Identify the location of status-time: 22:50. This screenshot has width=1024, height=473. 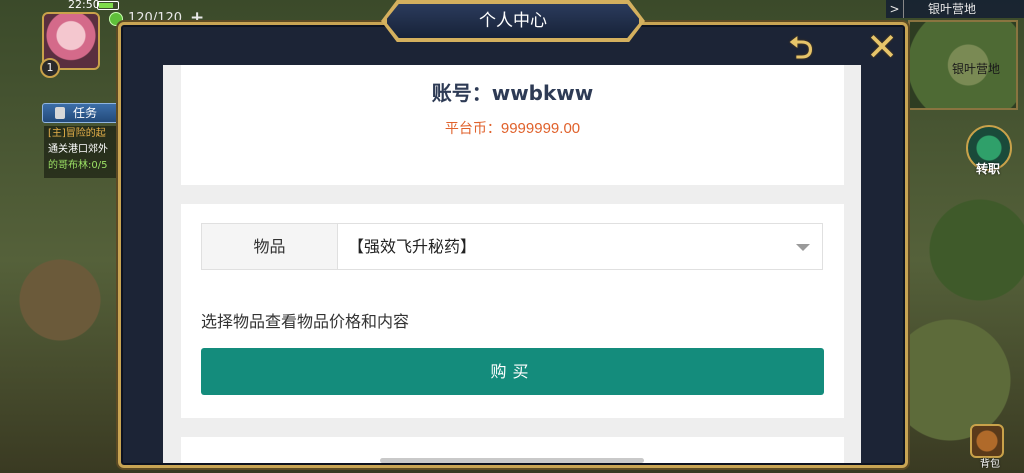
(84, 5).